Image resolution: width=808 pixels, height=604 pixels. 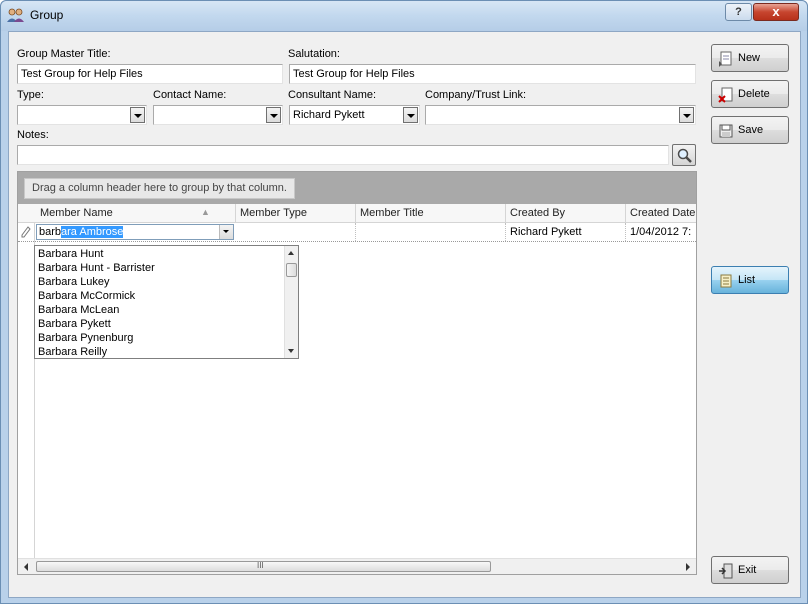 I want to click on new-button-label: New, so click(x=749, y=58).